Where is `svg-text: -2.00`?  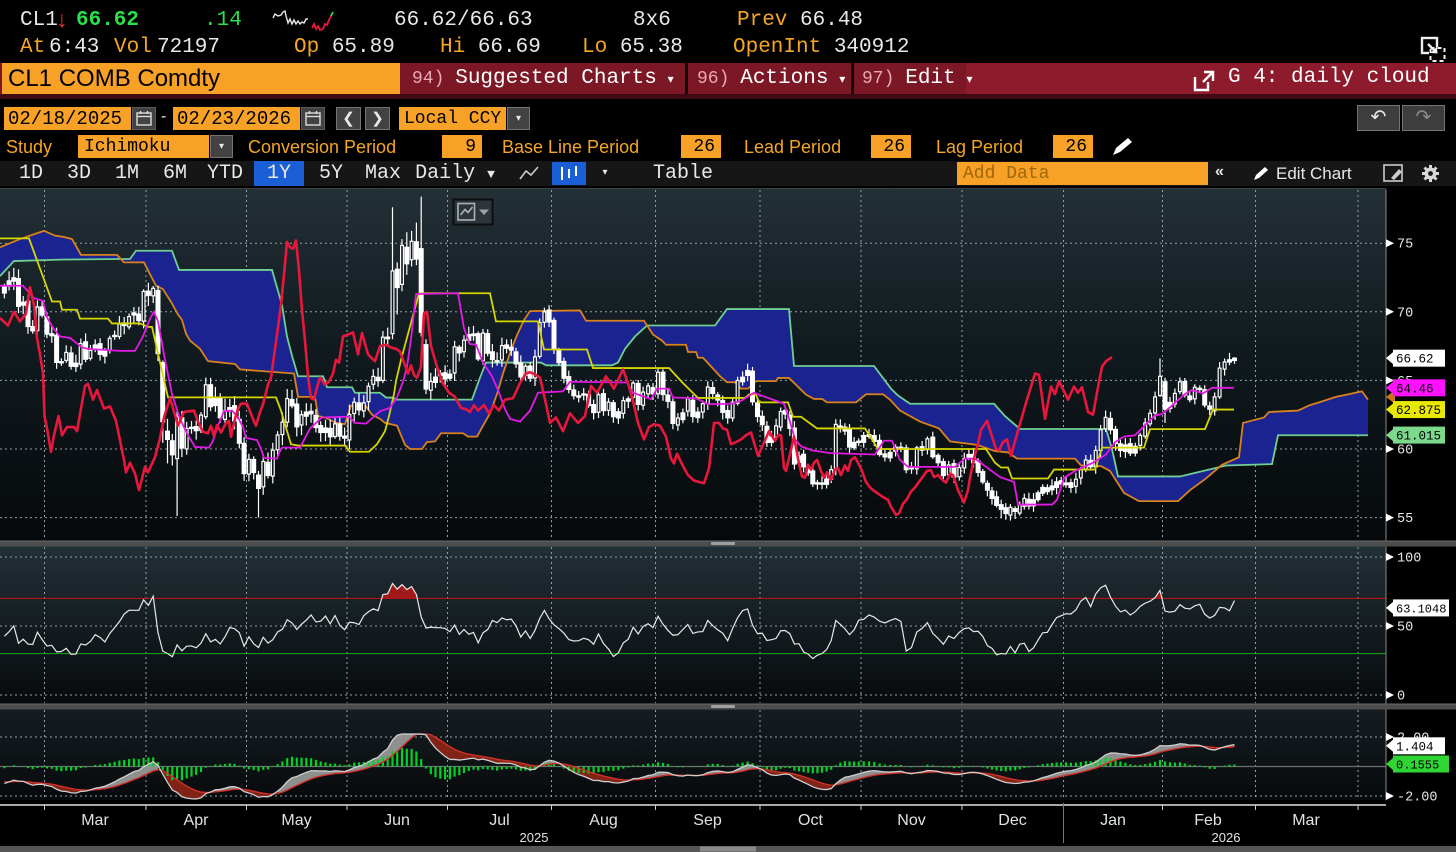 svg-text: -2.00 is located at coordinates (1417, 798).